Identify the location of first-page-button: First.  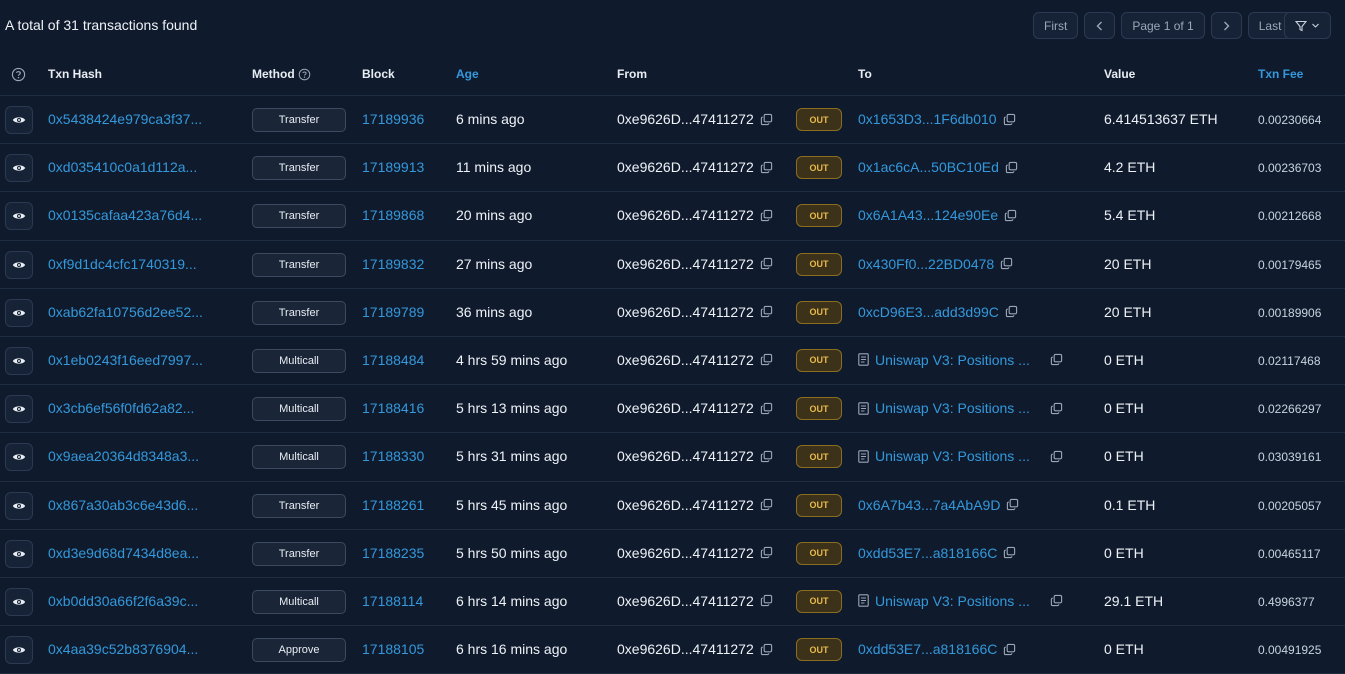
(1056, 25).